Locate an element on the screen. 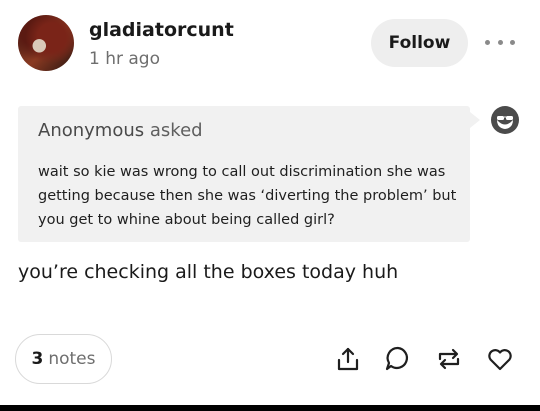  notes-button: 3 notes is located at coordinates (63, 359).